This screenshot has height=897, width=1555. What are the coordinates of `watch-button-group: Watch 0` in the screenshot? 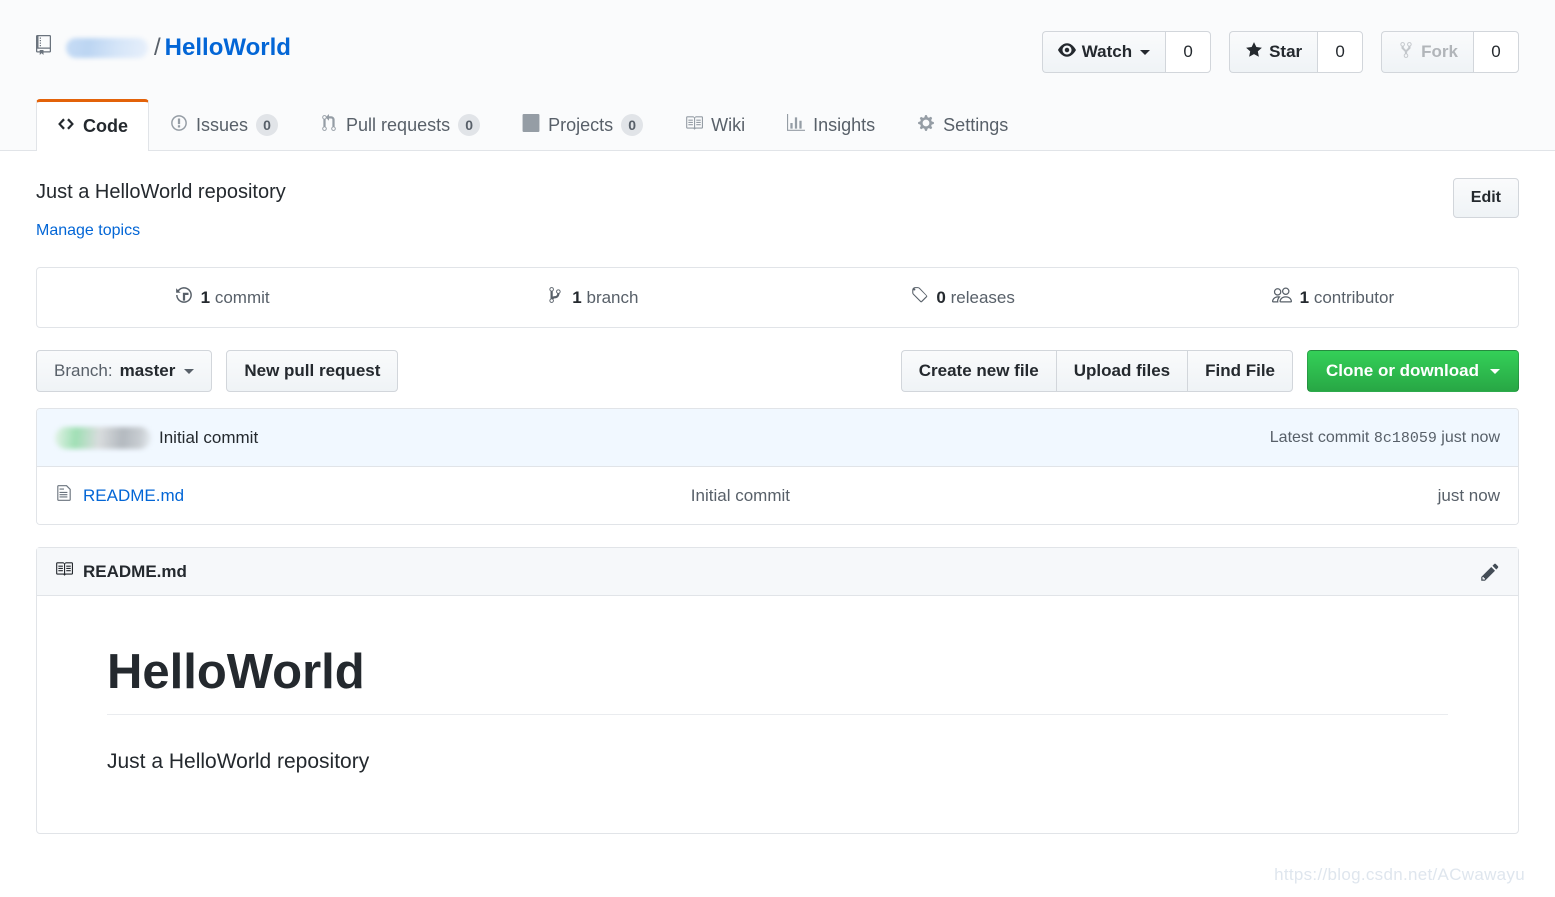 It's located at (1126, 52).